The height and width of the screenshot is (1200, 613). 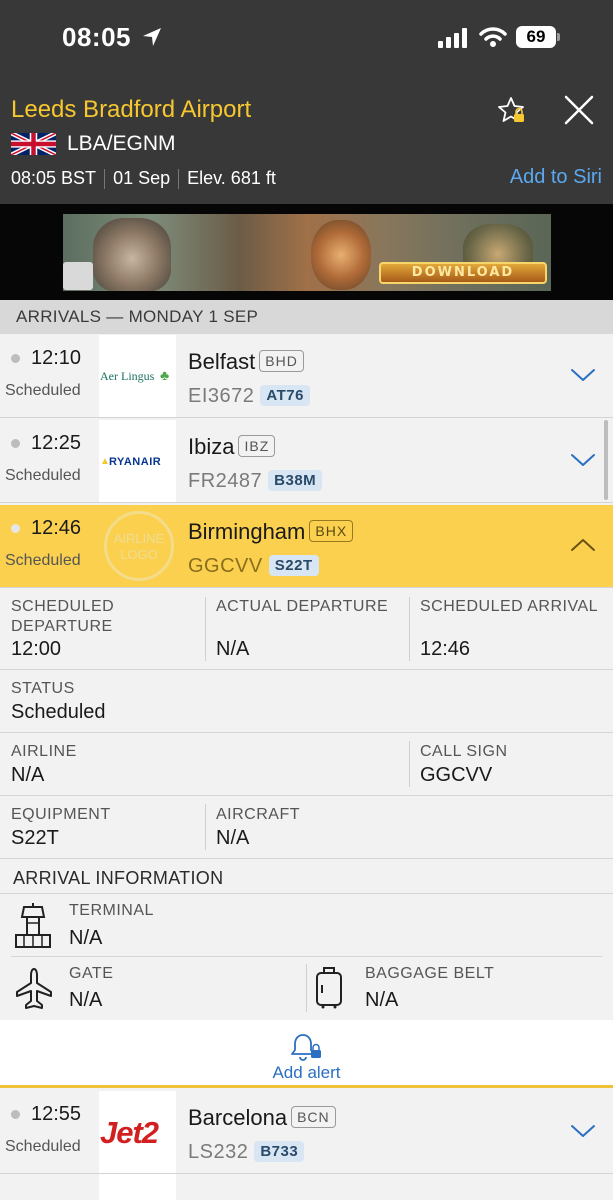 What do you see at coordinates (61, 814) in the screenshot?
I see `detail-label: EQUIPMENT` at bounding box center [61, 814].